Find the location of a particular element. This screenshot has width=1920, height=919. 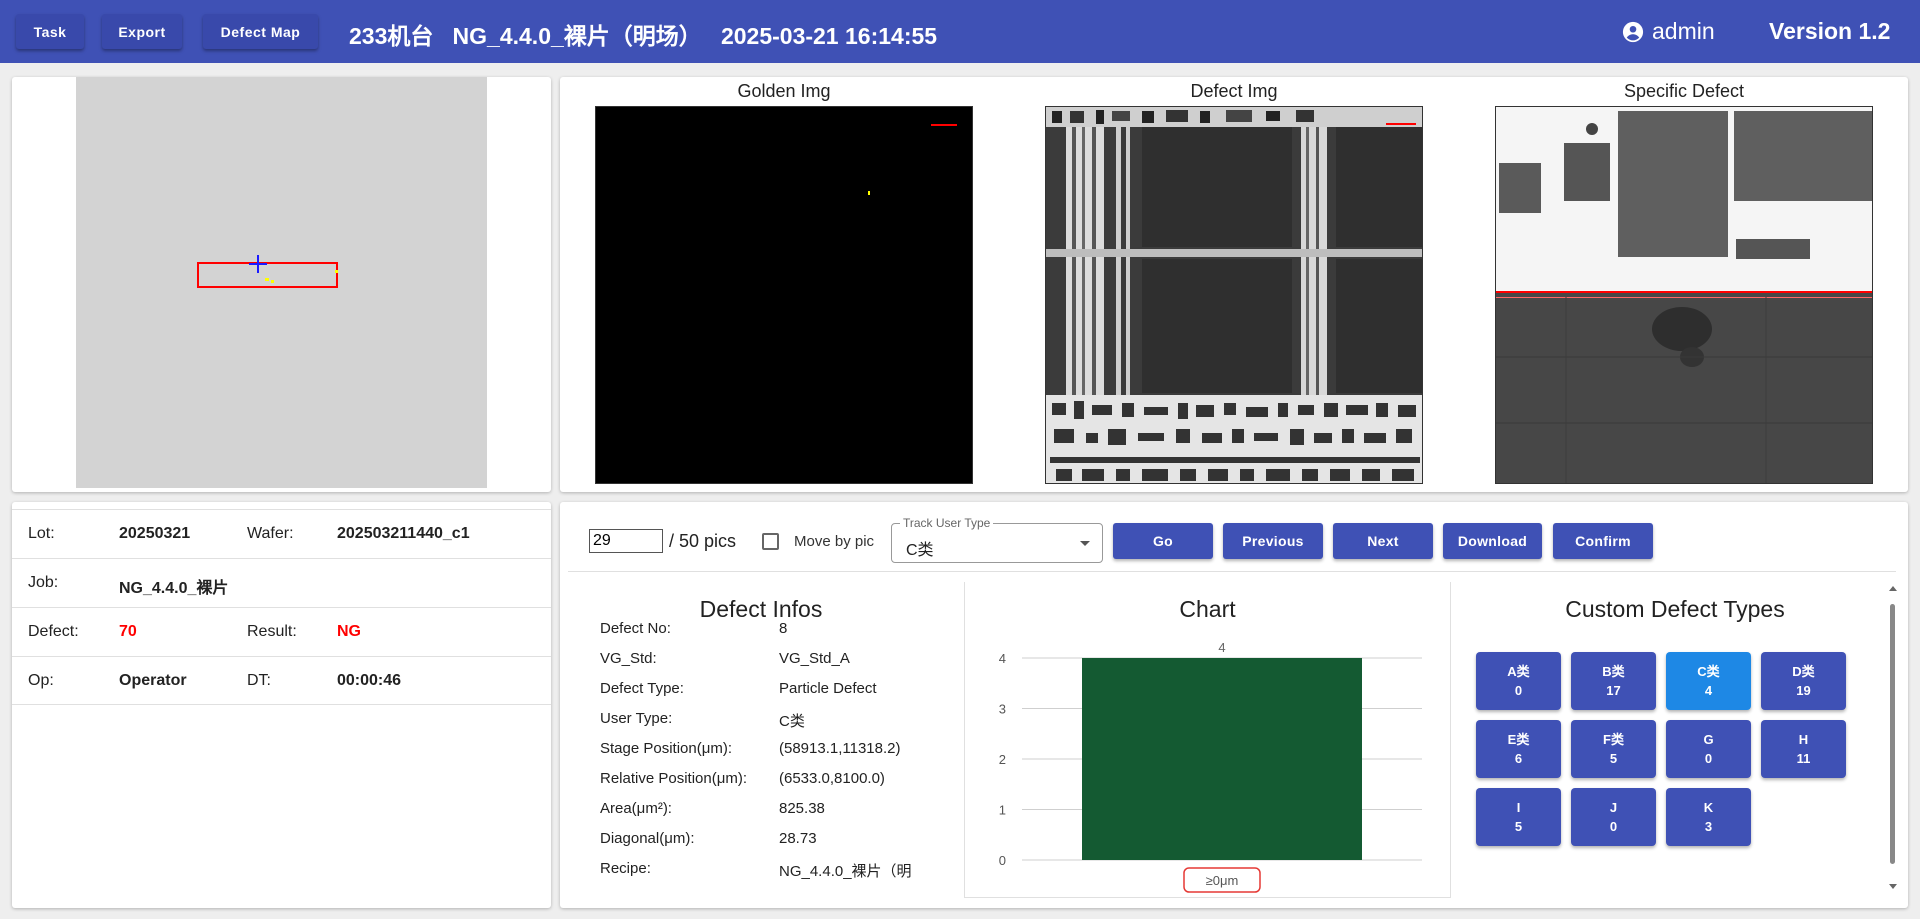

wafer-map is located at coordinates (281, 282).